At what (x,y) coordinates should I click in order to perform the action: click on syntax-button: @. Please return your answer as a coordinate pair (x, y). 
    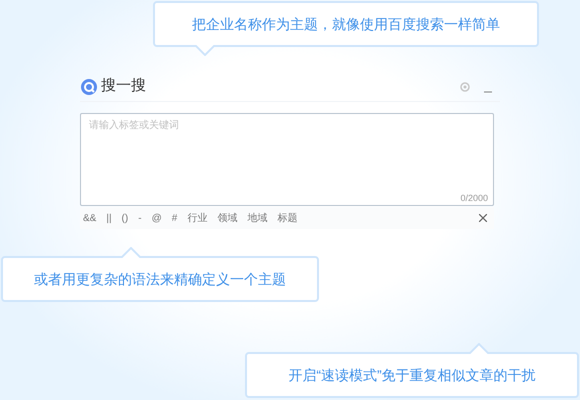
    Looking at the image, I should click on (157, 218).